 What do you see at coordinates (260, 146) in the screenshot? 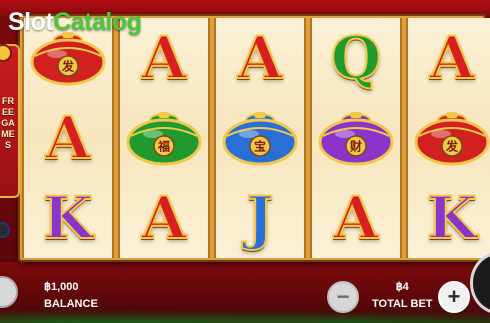
I see `svg-text: 宝` at bounding box center [260, 146].